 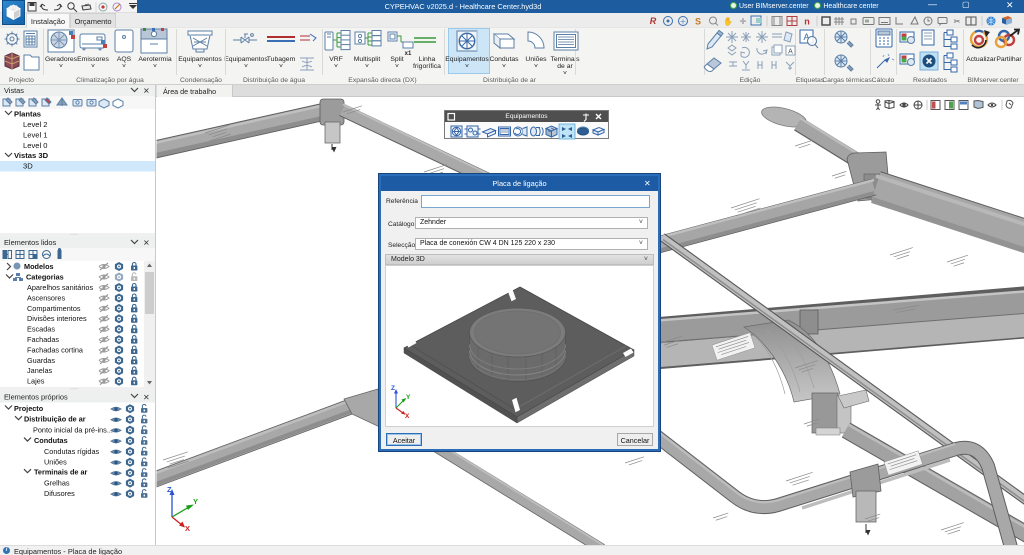 I want to click on svg-text: Plantas, so click(x=27, y=114).